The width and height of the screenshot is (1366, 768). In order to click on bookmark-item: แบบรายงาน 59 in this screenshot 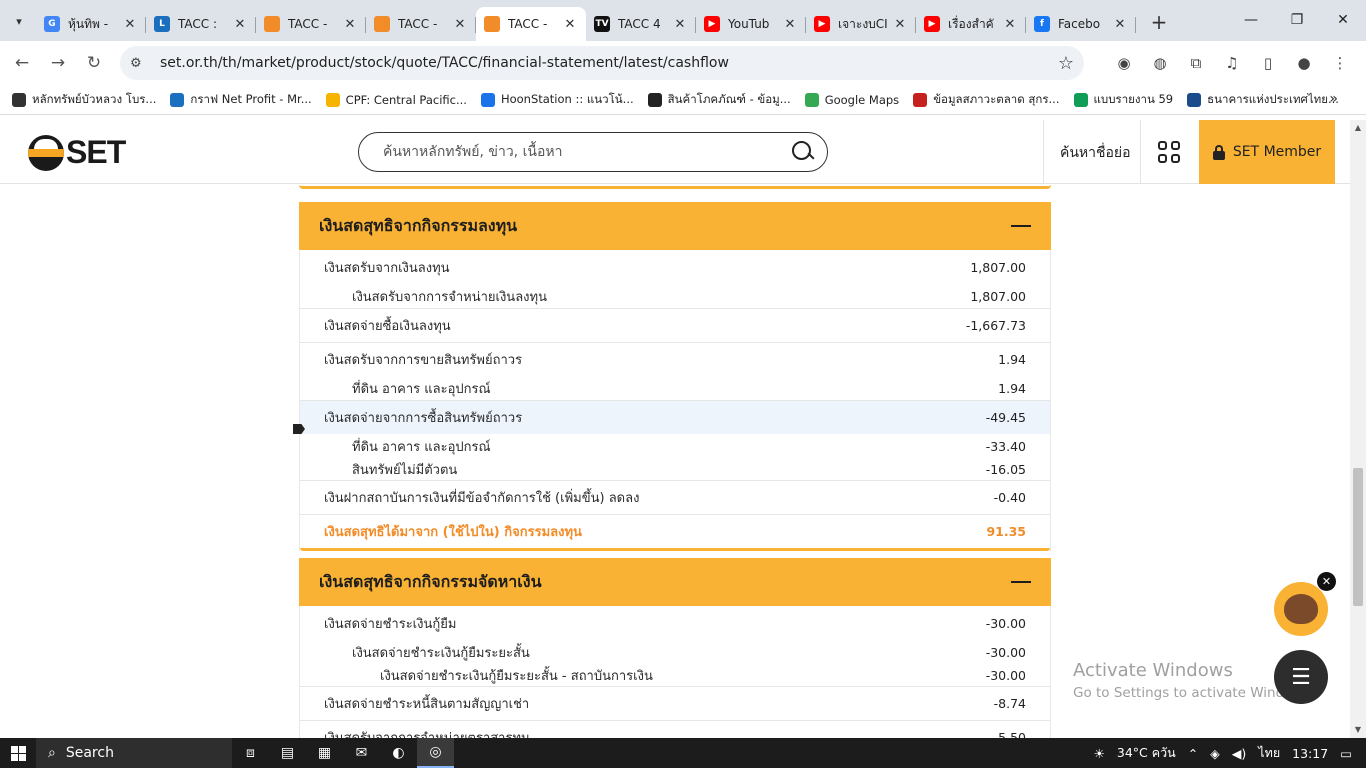, I will do `click(1123, 100)`.